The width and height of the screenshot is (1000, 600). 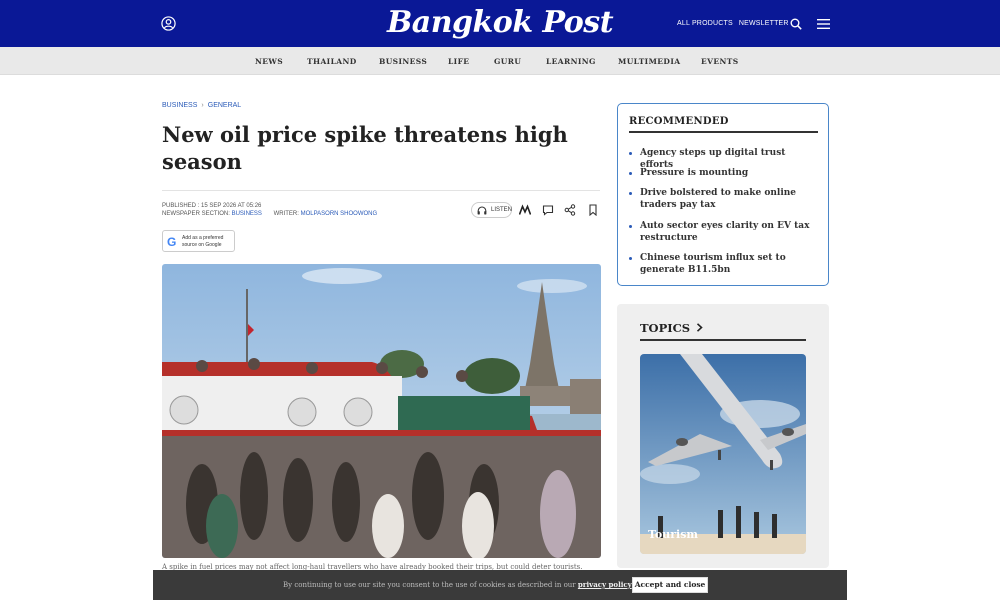 I want to click on topics-underline, so click(x=723, y=340).